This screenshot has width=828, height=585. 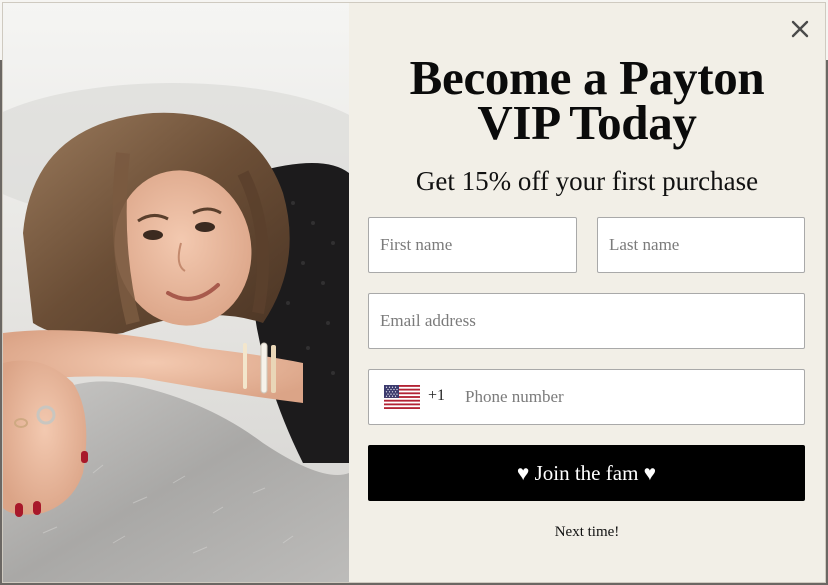 I want to click on headline-line-2: VIP Today, so click(x=587, y=122).